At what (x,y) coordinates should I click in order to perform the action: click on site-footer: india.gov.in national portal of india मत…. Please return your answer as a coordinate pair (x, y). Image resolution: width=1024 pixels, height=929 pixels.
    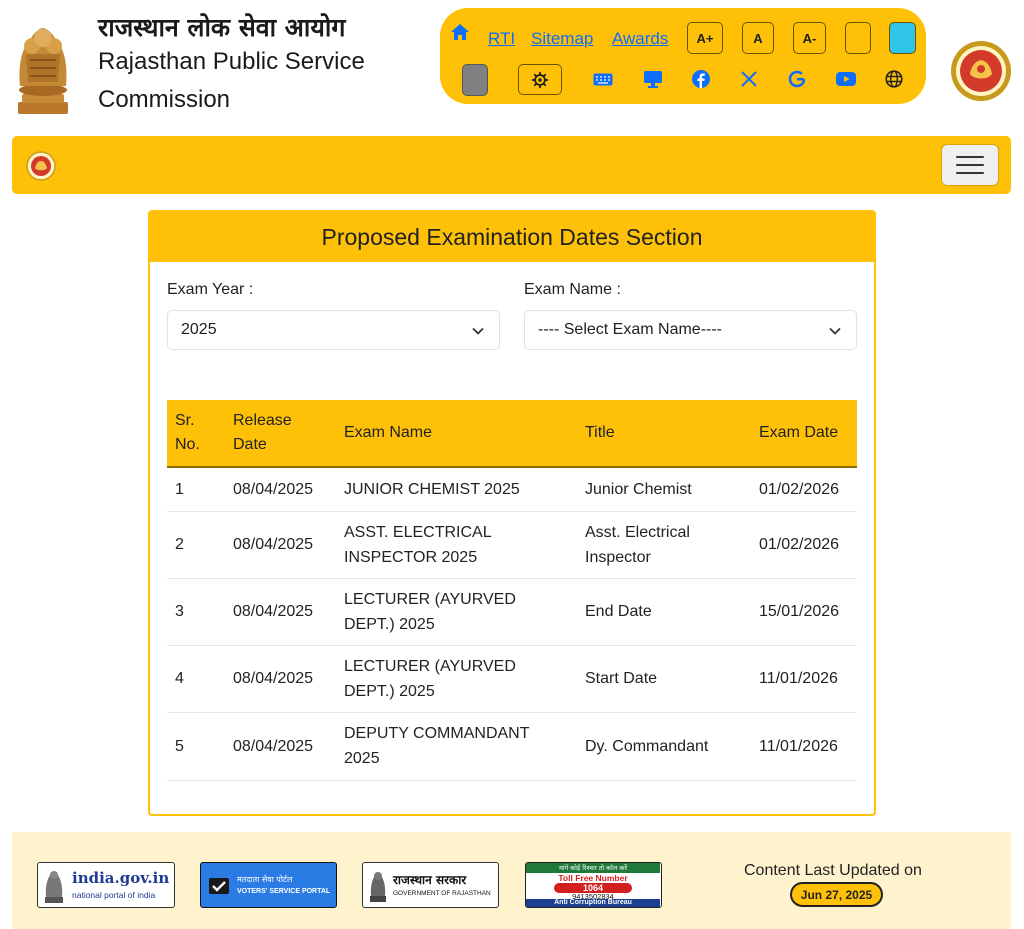
    Looking at the image, I should click on (511, 880).